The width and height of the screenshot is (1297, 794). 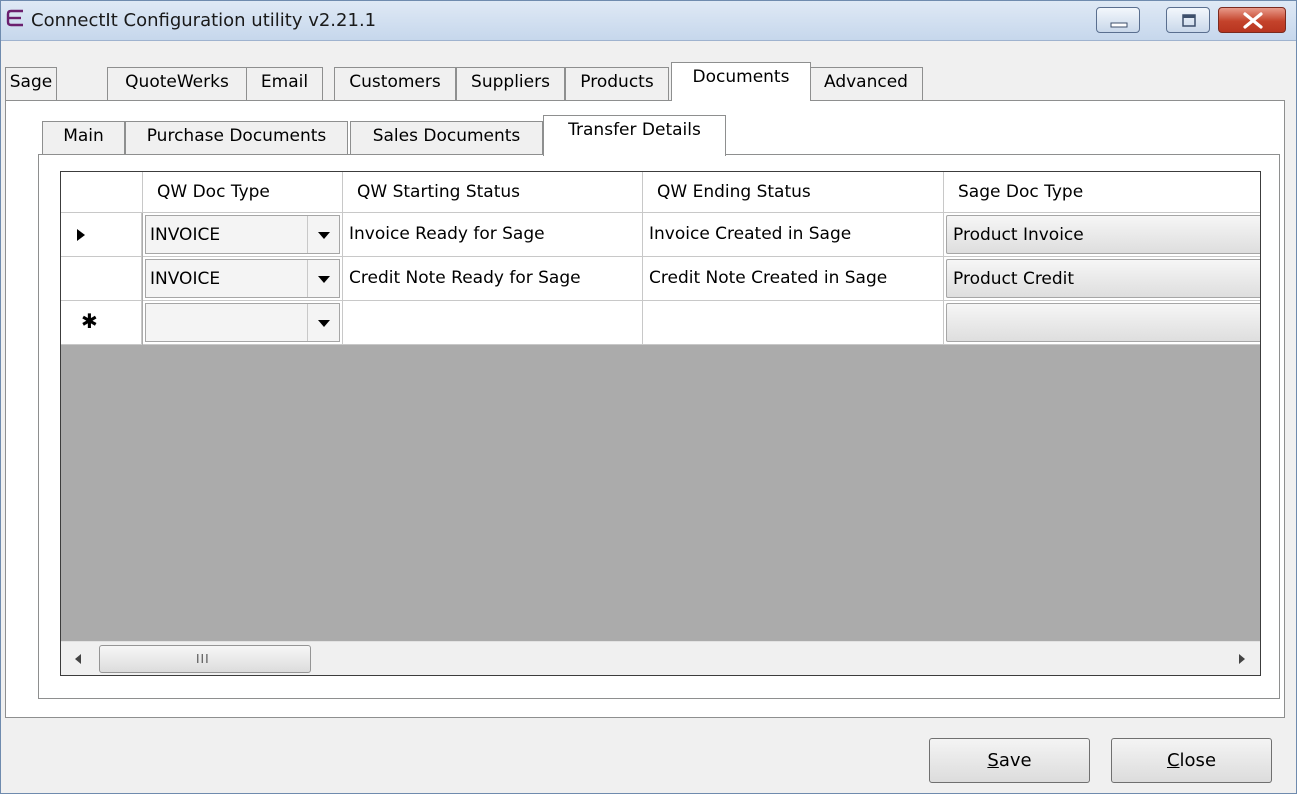 I want to click on tab-email: Email, so click(x=284, y=83).